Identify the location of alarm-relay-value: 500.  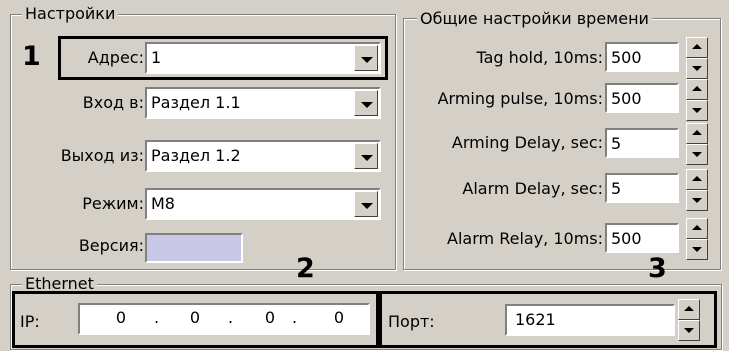
(626, 238).